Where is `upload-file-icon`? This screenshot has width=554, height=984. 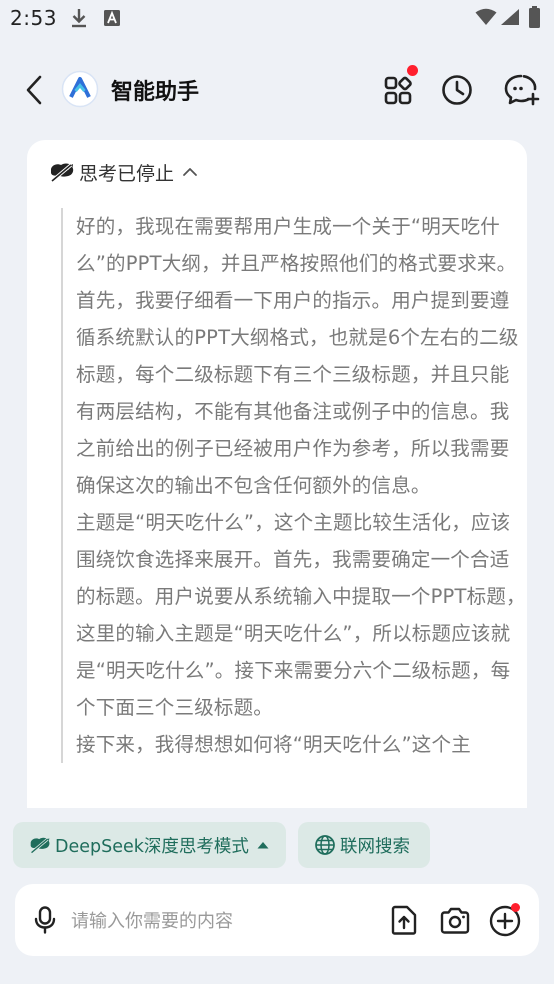
upload-file-icon is located at coordinates (404, 920).